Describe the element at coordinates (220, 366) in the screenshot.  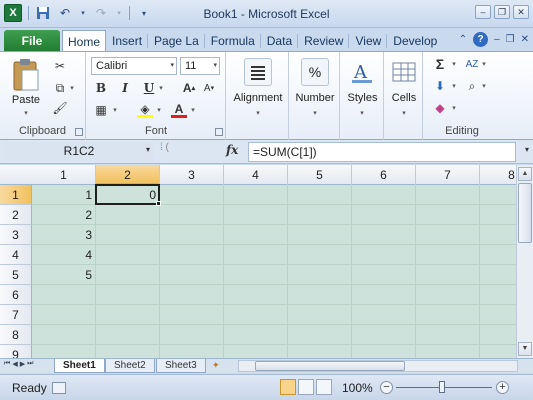
I see `insert-sheet-icon: ✦` at that location.